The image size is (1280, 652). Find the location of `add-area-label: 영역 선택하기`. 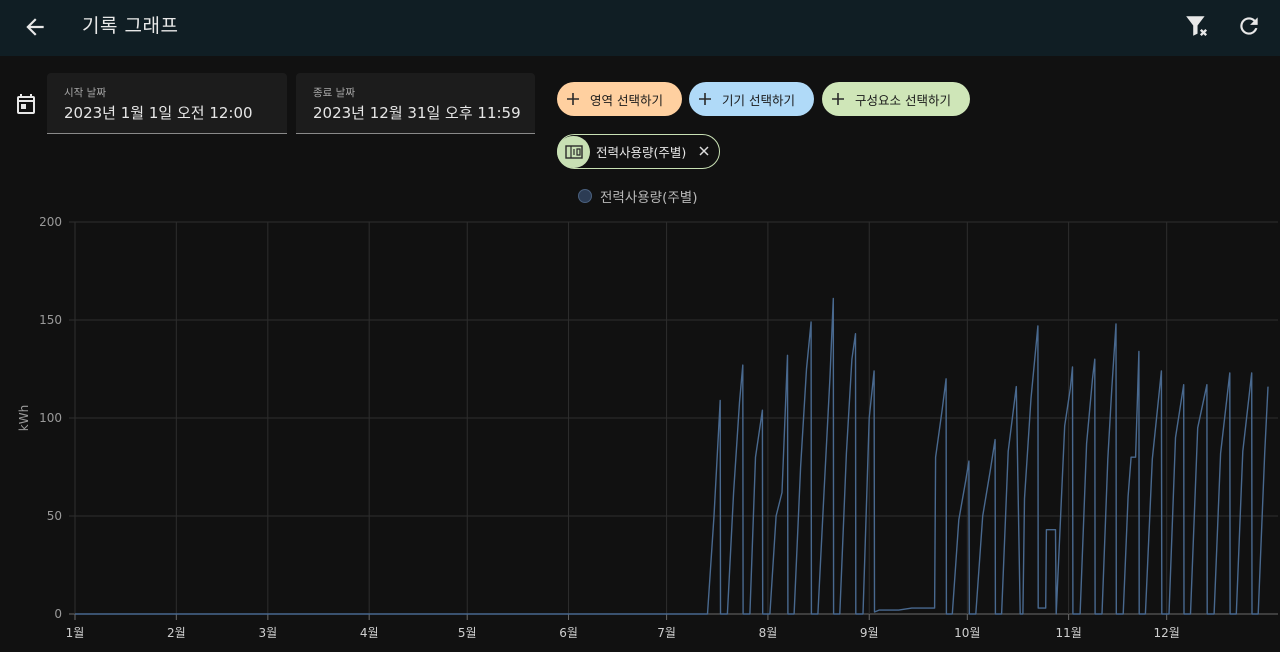

add-area-label: 영역 선택하기 is located at coordinates (626, 100).